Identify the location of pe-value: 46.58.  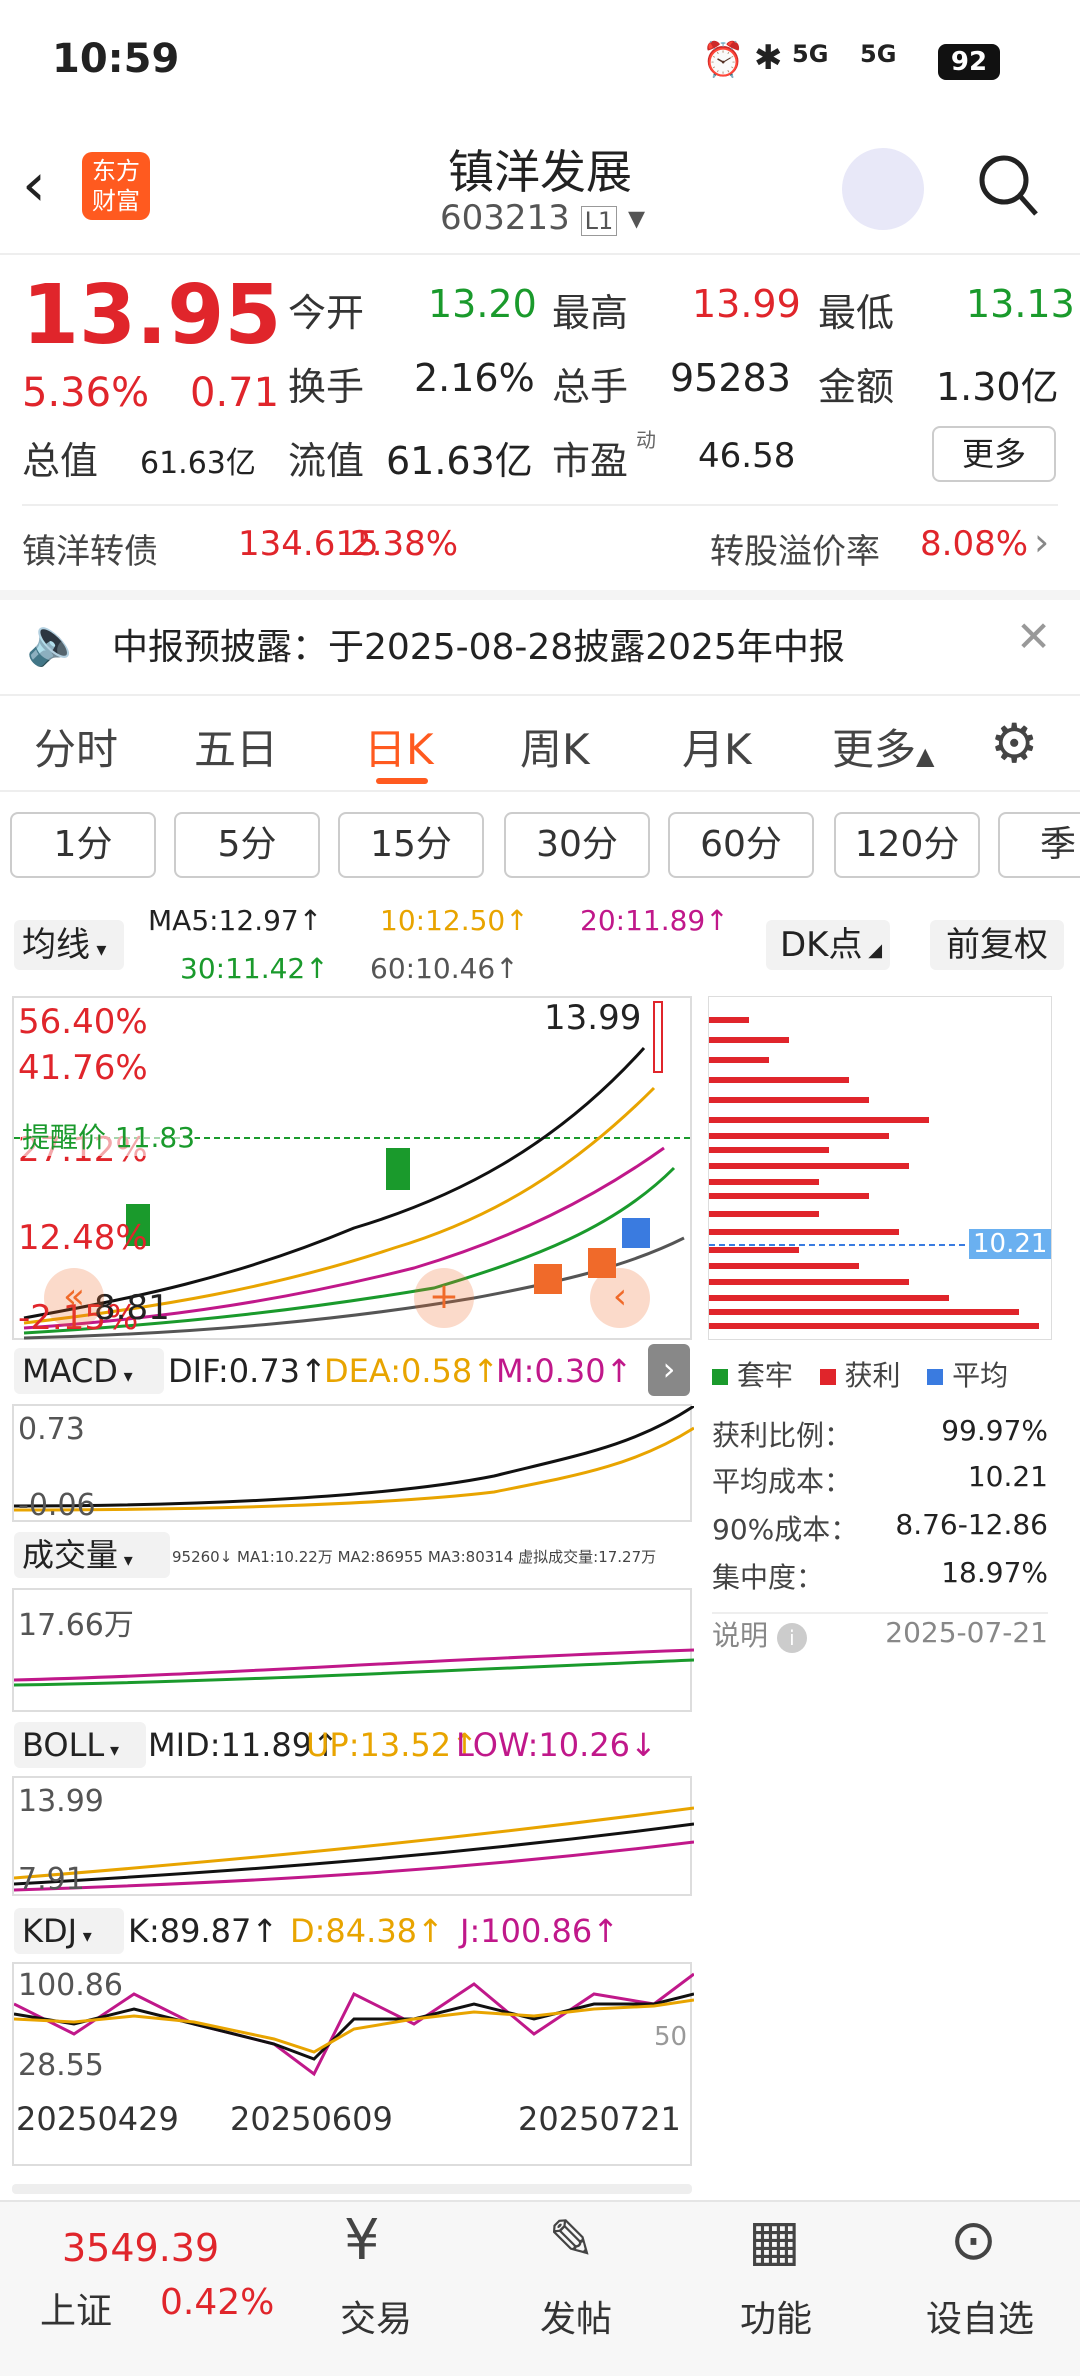
(747, 456).